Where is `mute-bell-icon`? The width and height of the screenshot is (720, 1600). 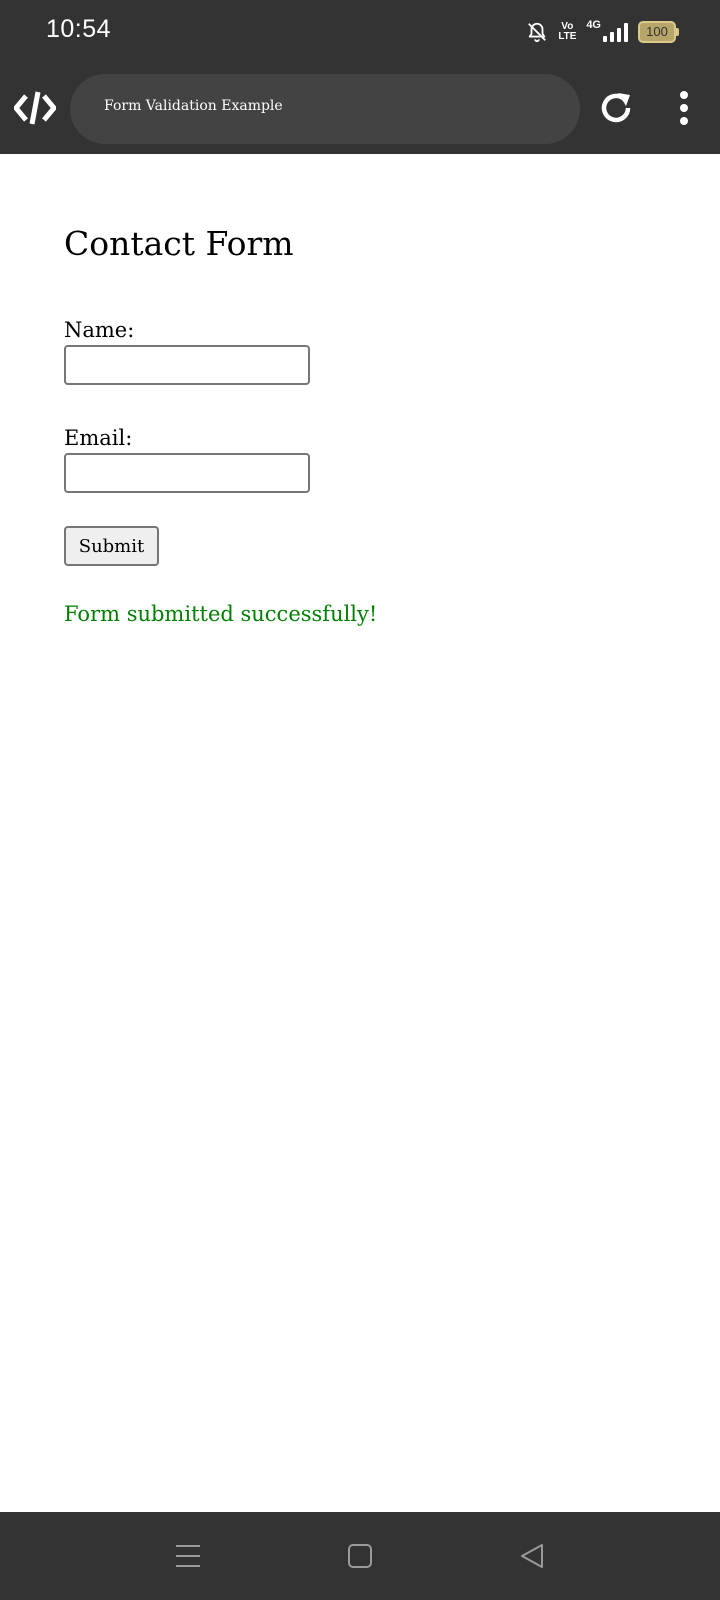 mute-bell-icon is located at coordinates (537, 32).